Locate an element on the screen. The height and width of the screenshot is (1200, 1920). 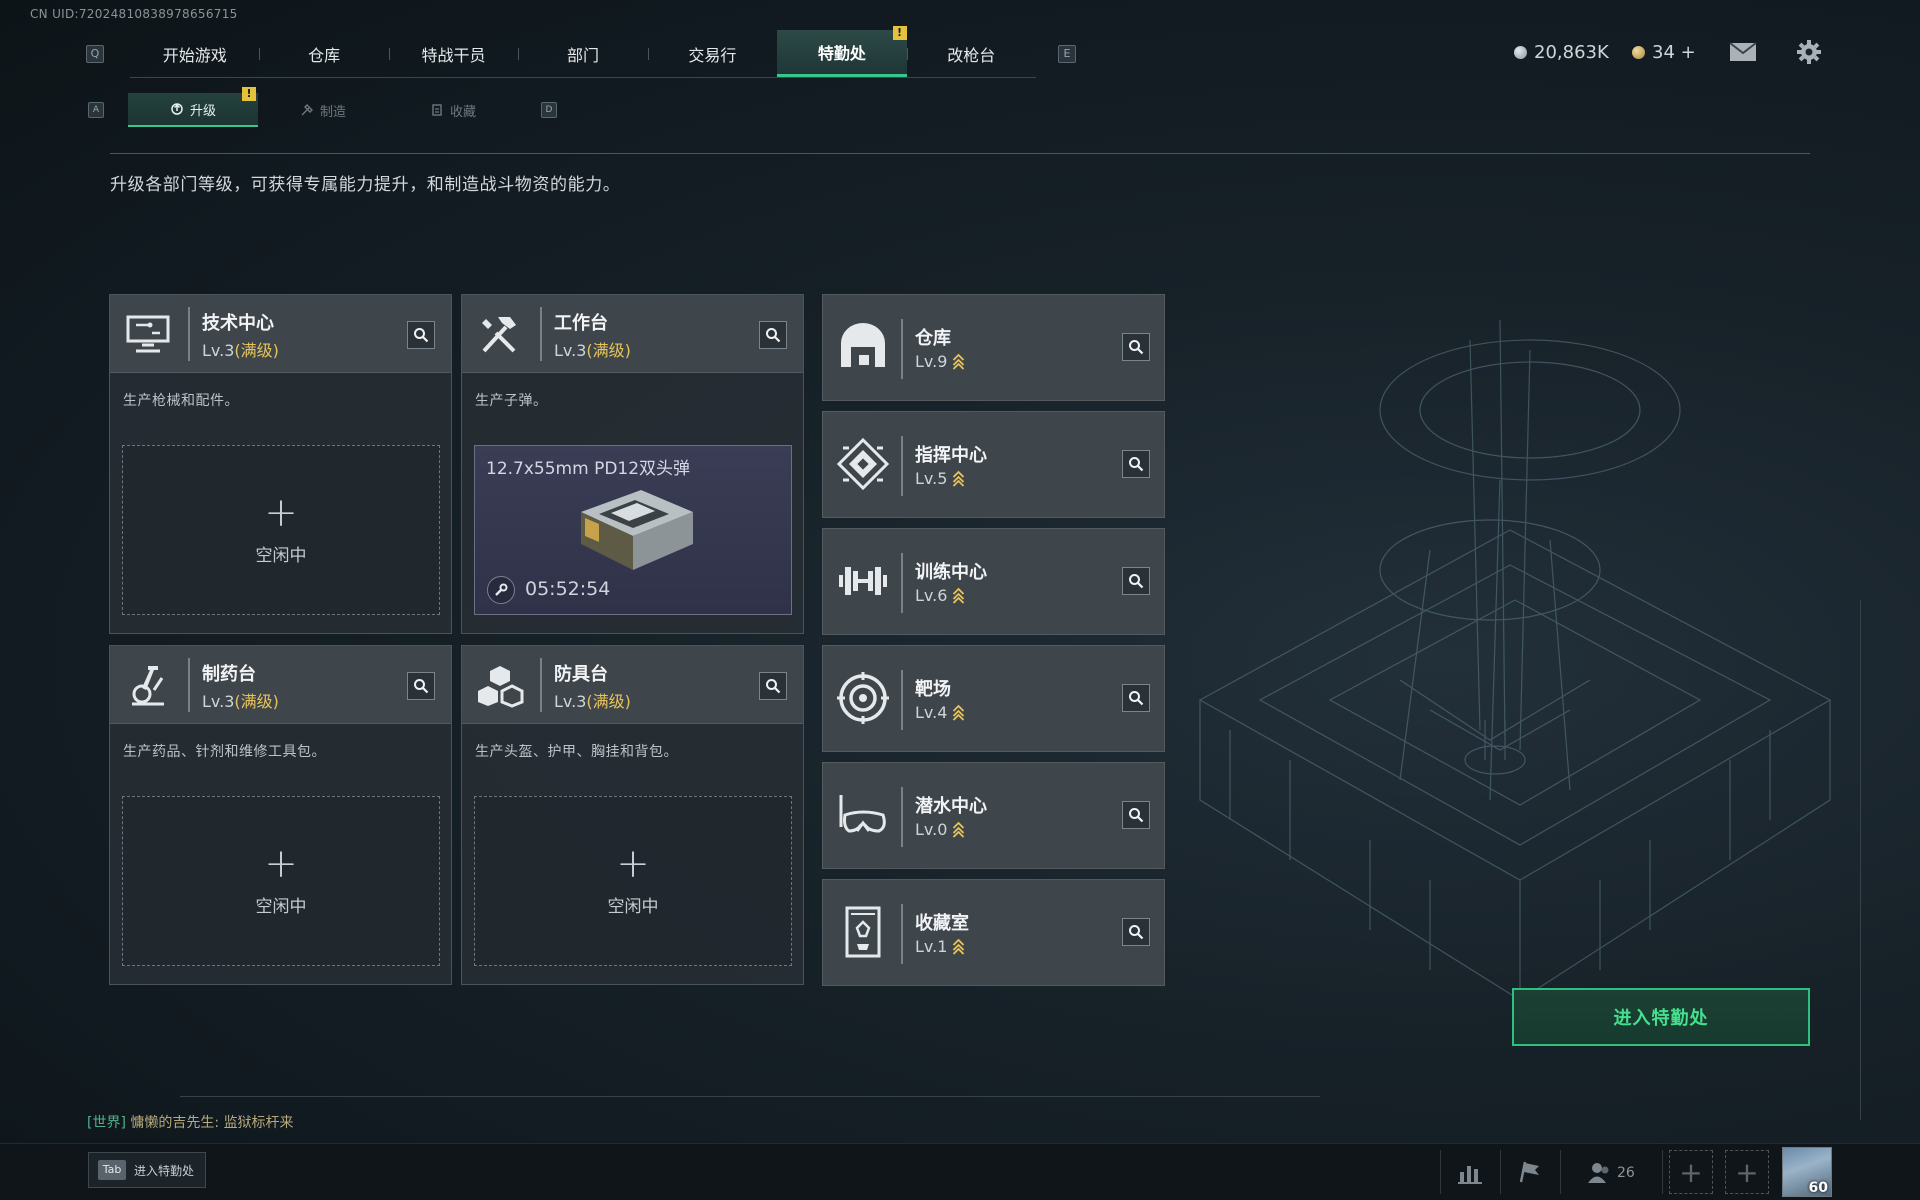
armor-bench-icon is located at coordinates (501, 687).